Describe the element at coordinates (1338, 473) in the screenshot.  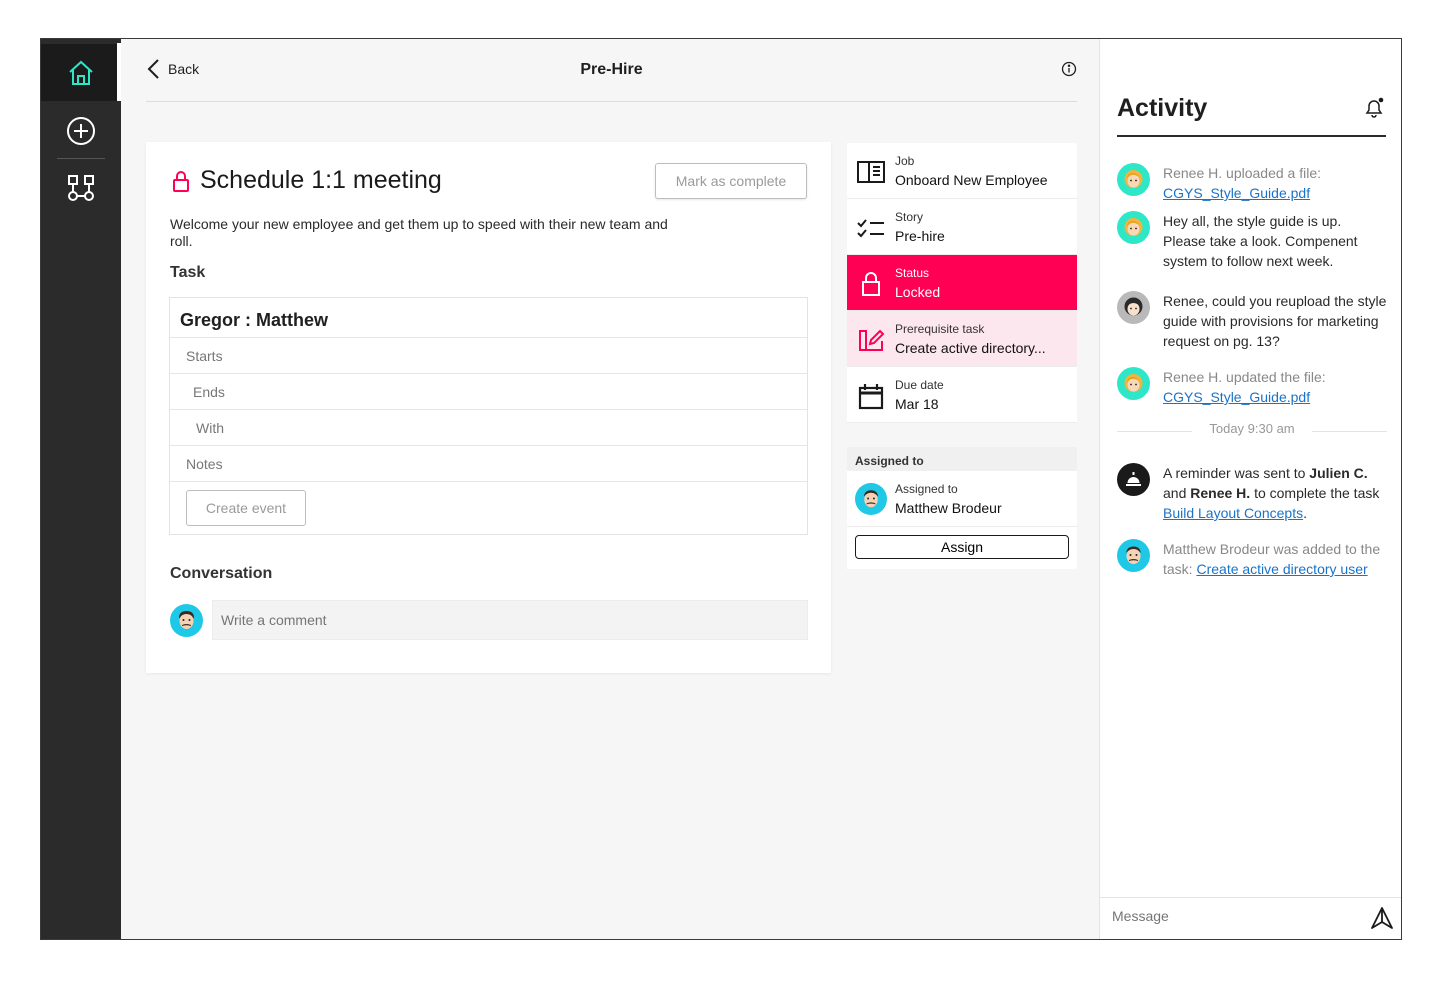
I see `reminder-name-1: Julien C.` at that location.